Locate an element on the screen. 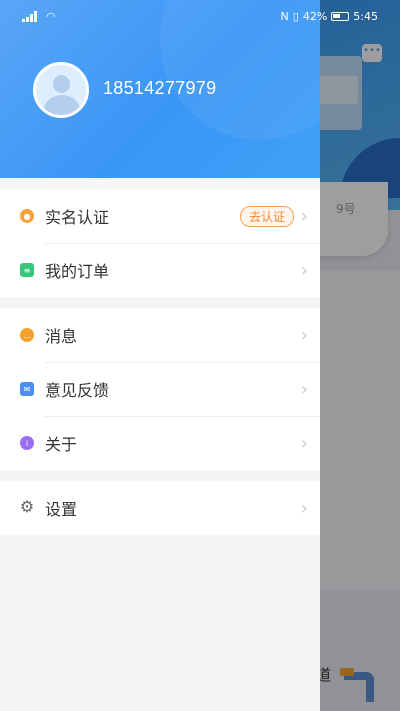 Image resolution: width=400 pixels, height=711 pixels. person-icon: ● is located at coordinates (27, 216).